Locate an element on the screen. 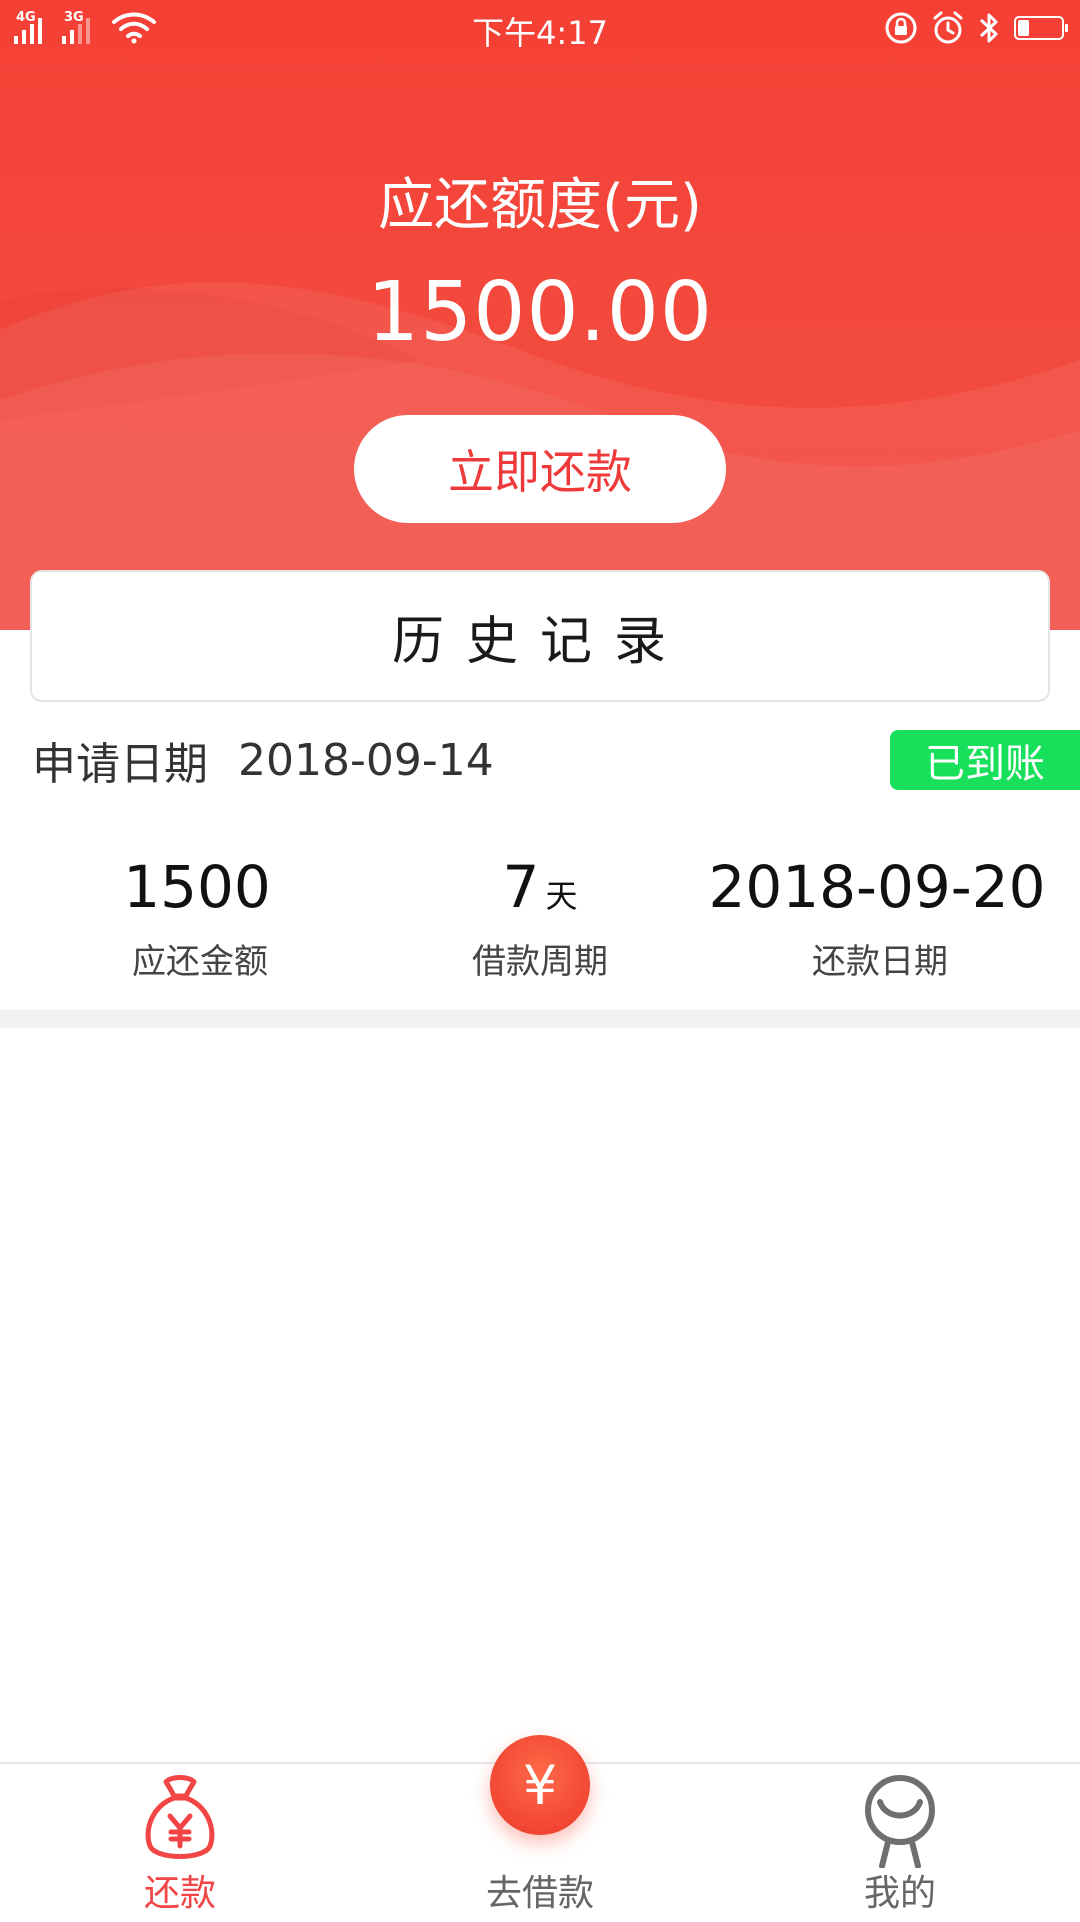 The image size is (1080, 1922). stat-due-date: 2018-09-20 还款日期 is located at coordinates (880, 916).